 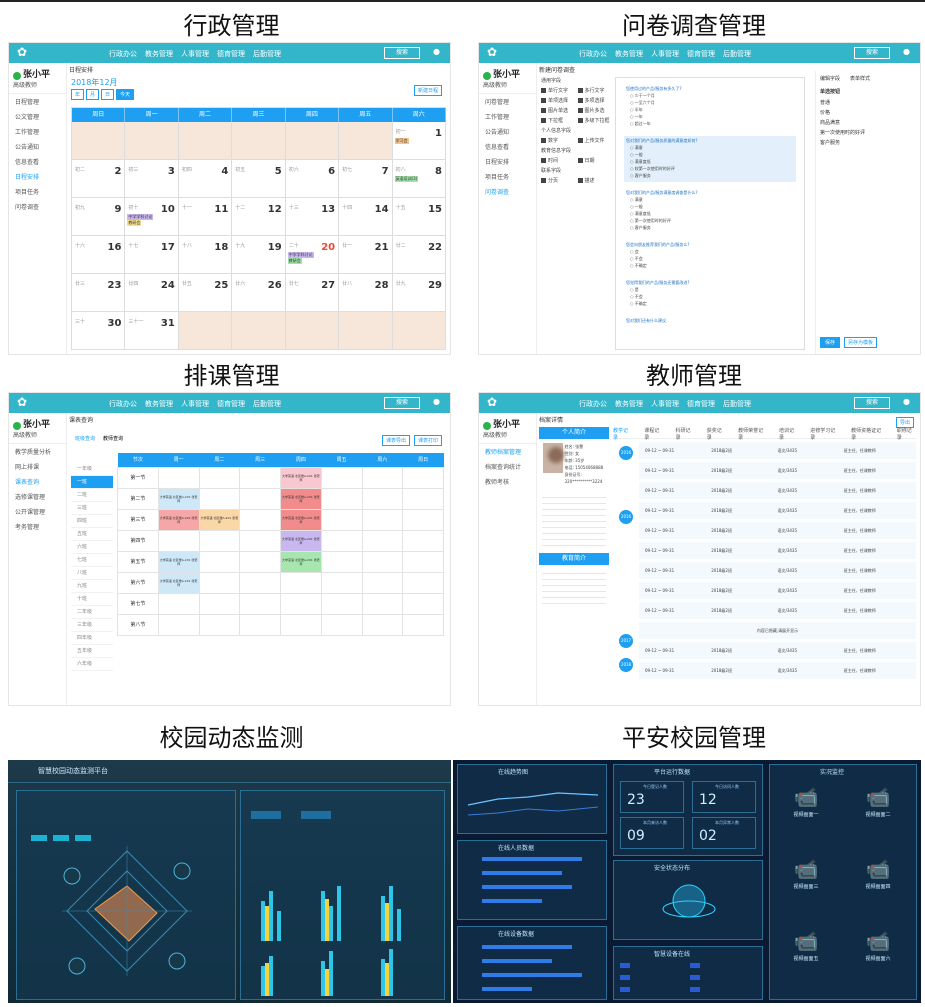 I want to click on day-cell: 廿一 21, so click(x=366, y=255).